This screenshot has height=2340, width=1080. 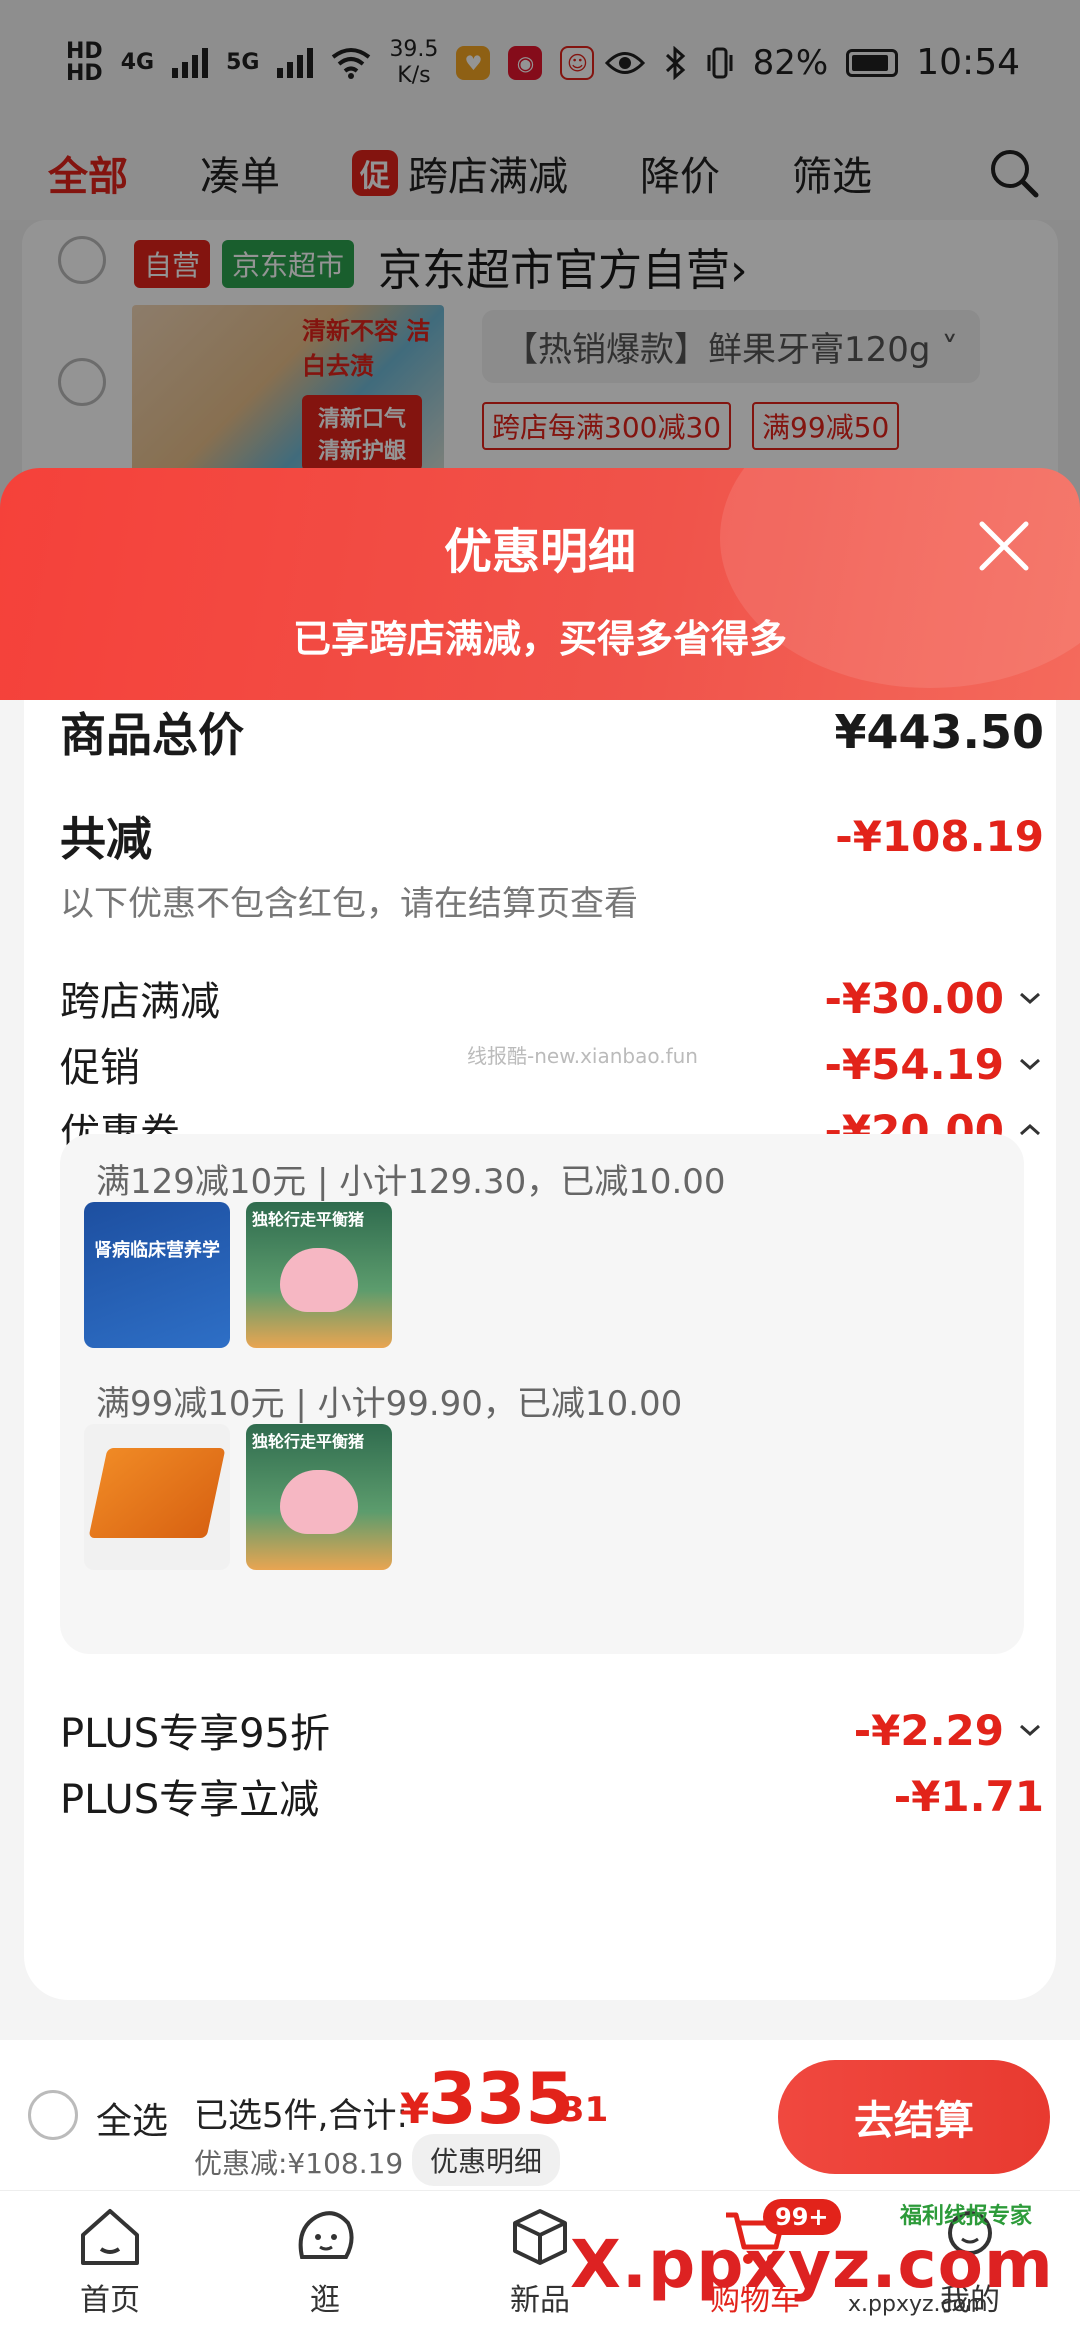 I want to click on select-all-label: 全选, so click(x=132, y=2118).